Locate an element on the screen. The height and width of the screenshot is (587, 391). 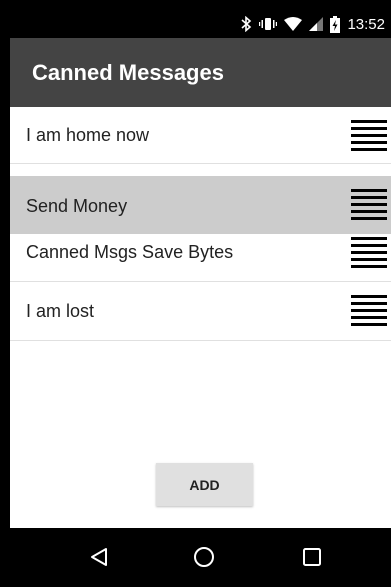
list-item: Canned Msgs Save Bytes is located at coordinates (200, 257).